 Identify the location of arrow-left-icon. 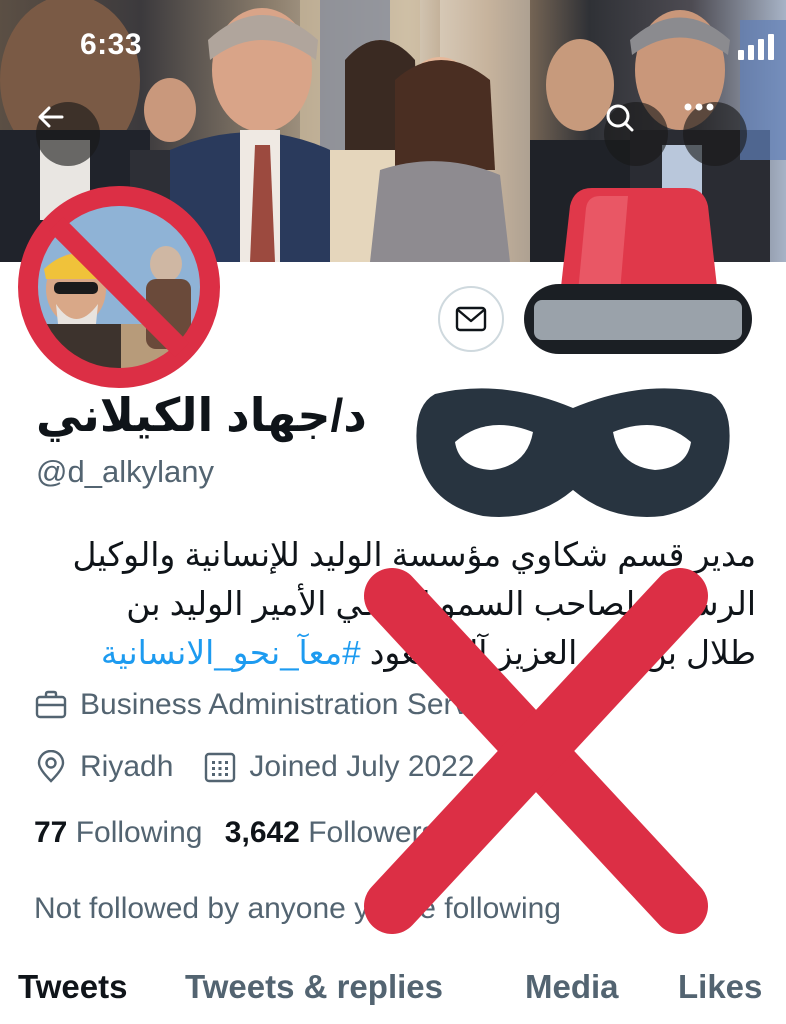
(51, 117).